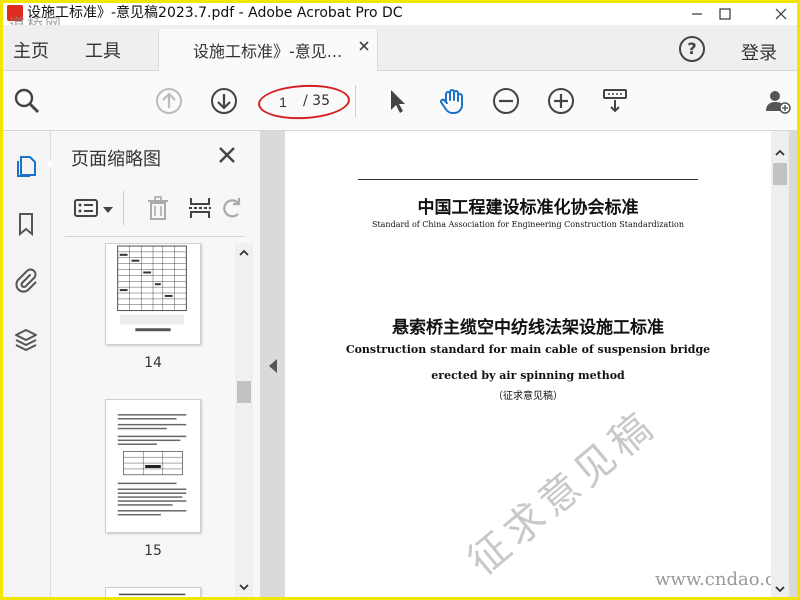 Image resolution: width=800 pixels, height=600 pixels. I want to click on close-panel-icon, so click(227, 155).